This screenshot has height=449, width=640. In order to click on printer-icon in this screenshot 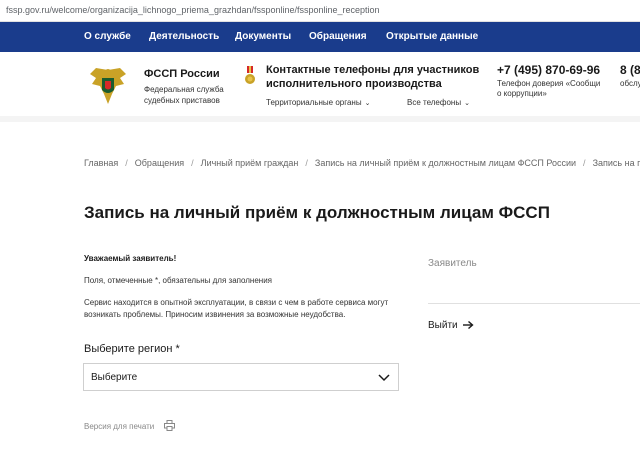, I will do `click(169, 425)`.